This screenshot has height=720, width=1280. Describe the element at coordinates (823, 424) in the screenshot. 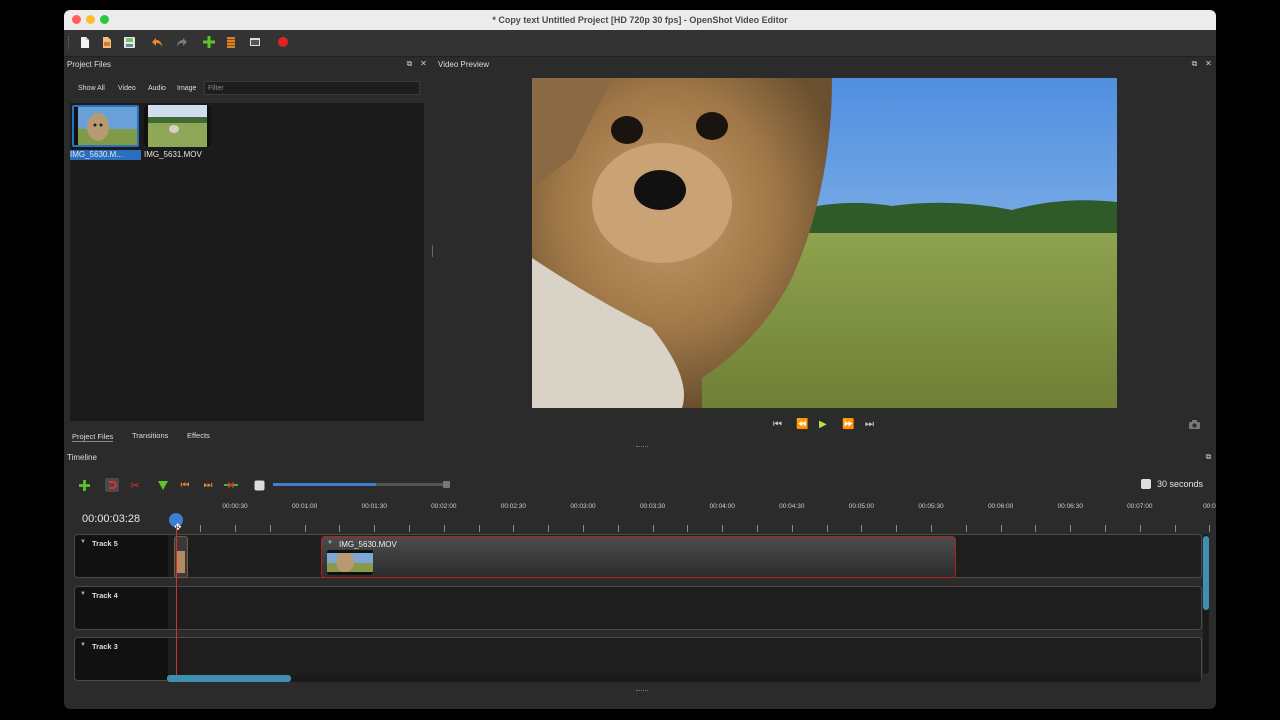

I see `play-icon: ▶` at that location.